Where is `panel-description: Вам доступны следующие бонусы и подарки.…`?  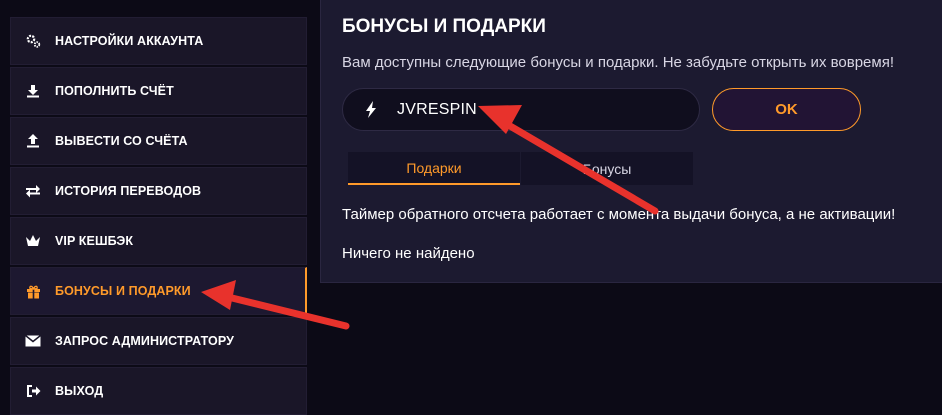 panel-description: Вам доступны следующие бонусы и подарки.… is located at coordinates (618, 62).